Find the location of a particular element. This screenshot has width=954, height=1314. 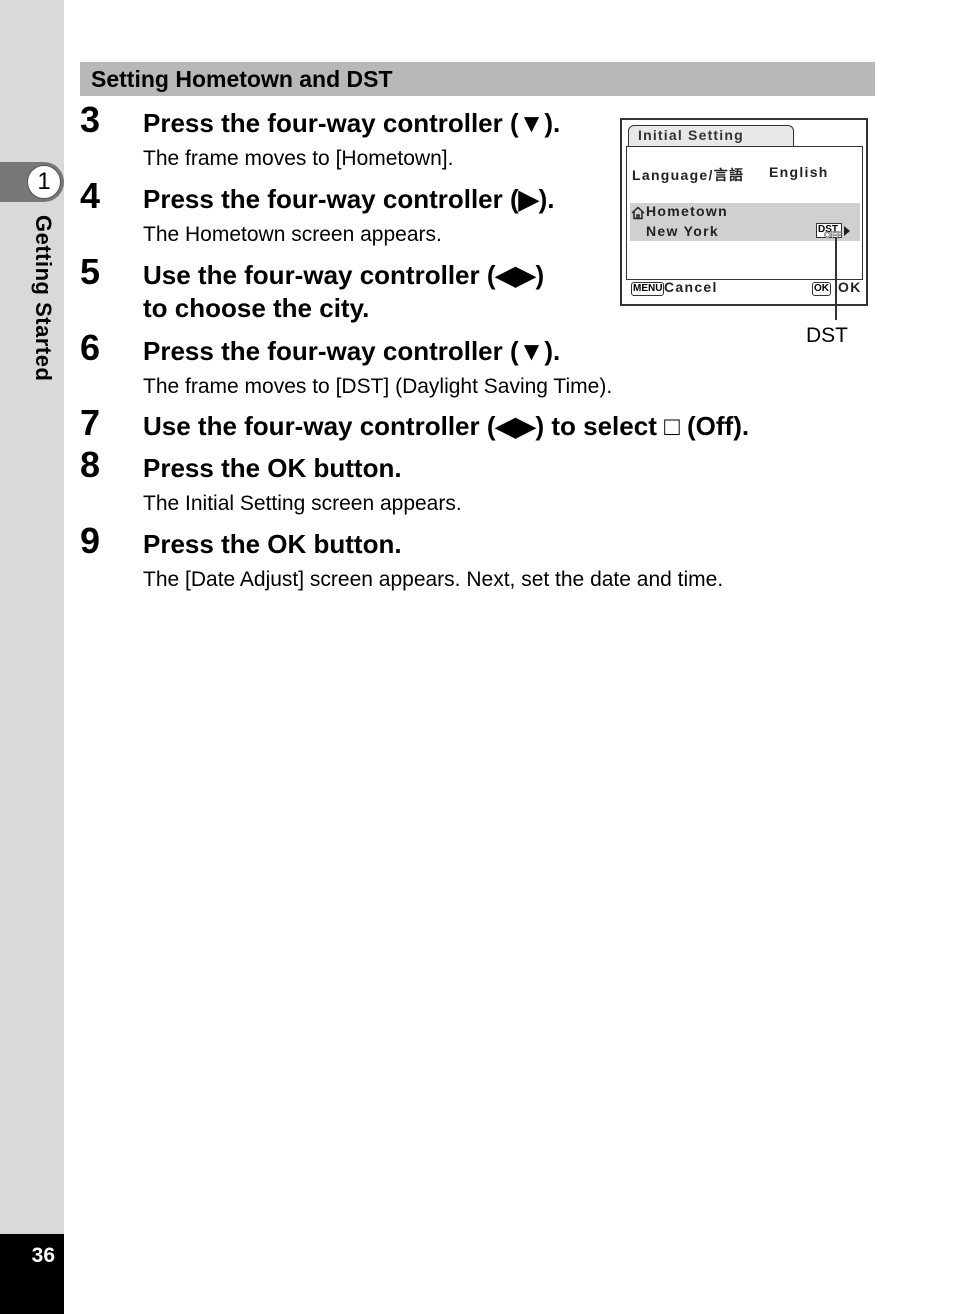

language-label: Language/言語 is located at coordinates (688, 175).